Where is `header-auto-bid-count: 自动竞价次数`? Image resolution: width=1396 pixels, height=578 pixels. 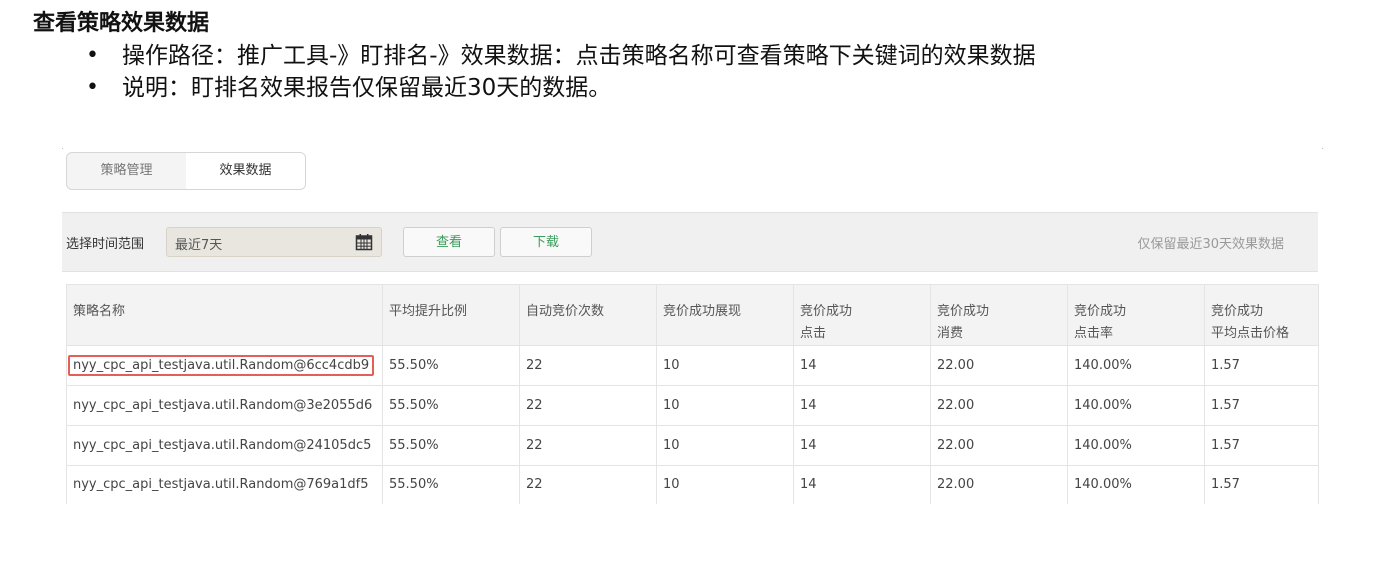
header-auto-bid-count: 自动竞价次数 is located at coordinates (588, 315).